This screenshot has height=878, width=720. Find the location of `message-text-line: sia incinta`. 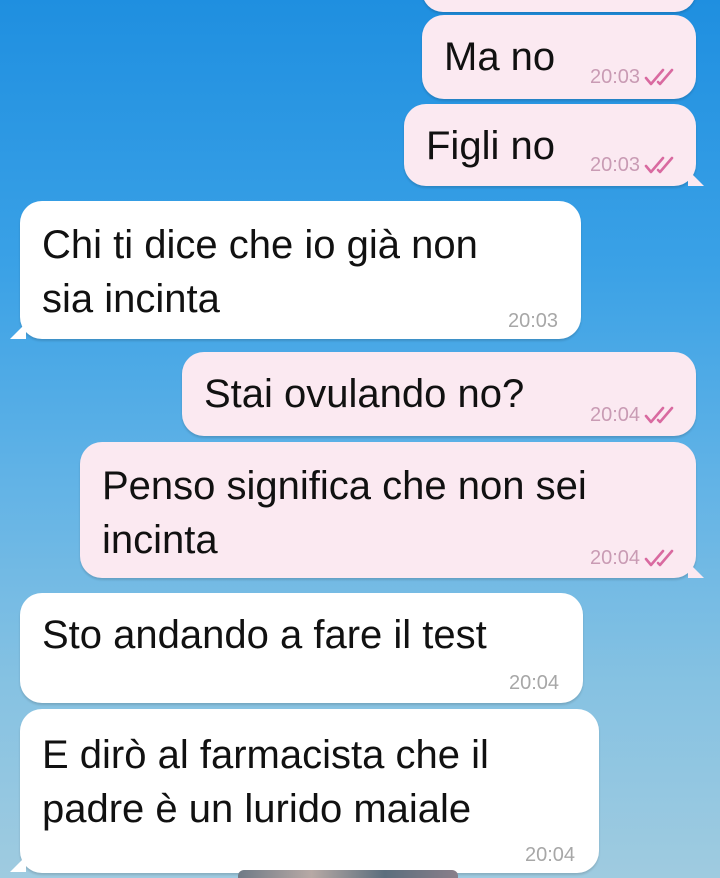

message-text-line: sia incinta is located at coordinates (131, 299).